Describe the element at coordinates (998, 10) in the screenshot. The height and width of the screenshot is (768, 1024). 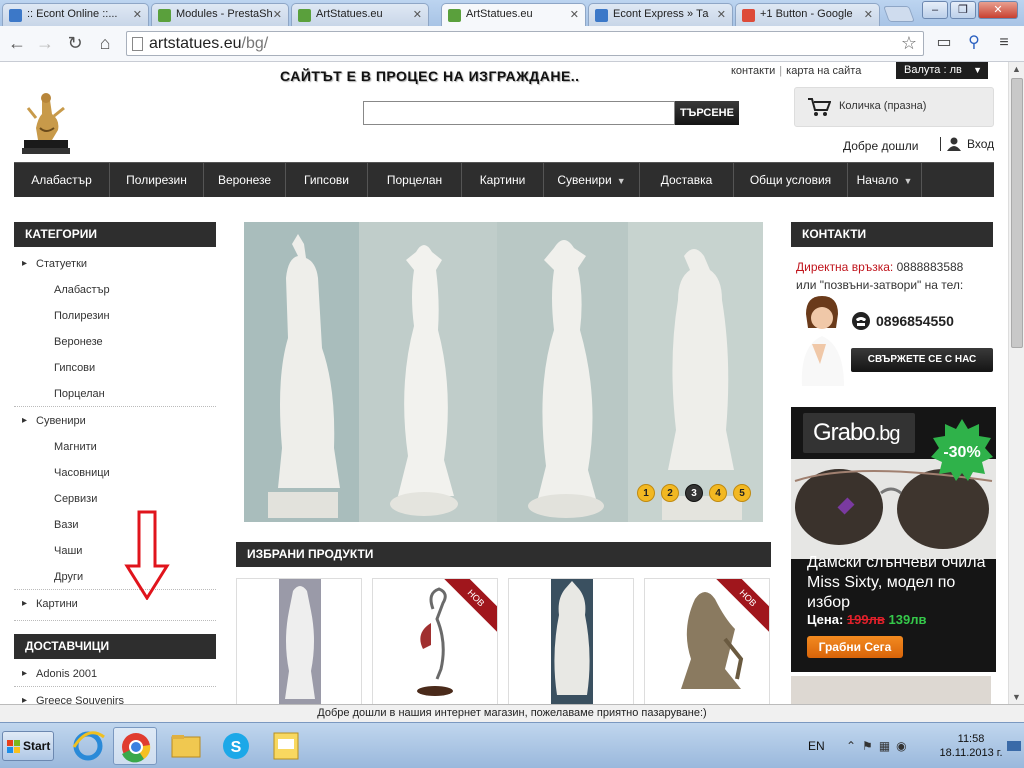
I see `close-window-button: ✕` at that location.